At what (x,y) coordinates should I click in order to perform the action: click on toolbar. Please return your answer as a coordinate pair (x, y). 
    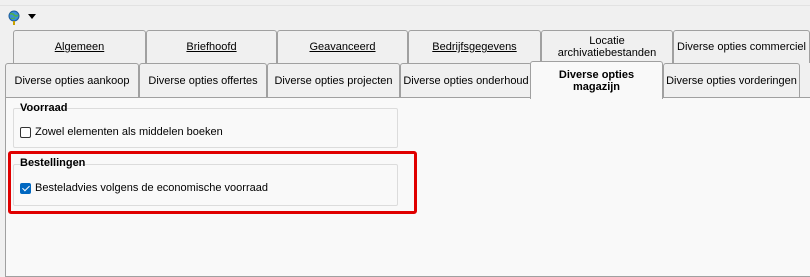
    Looking at the image, I should click on (405, 17).